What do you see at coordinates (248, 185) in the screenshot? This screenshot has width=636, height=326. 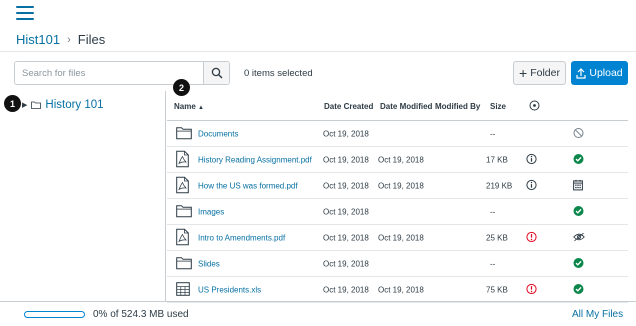 I see `file-name-link: How the US was formed.pdf` at bounding box center [248, 185].